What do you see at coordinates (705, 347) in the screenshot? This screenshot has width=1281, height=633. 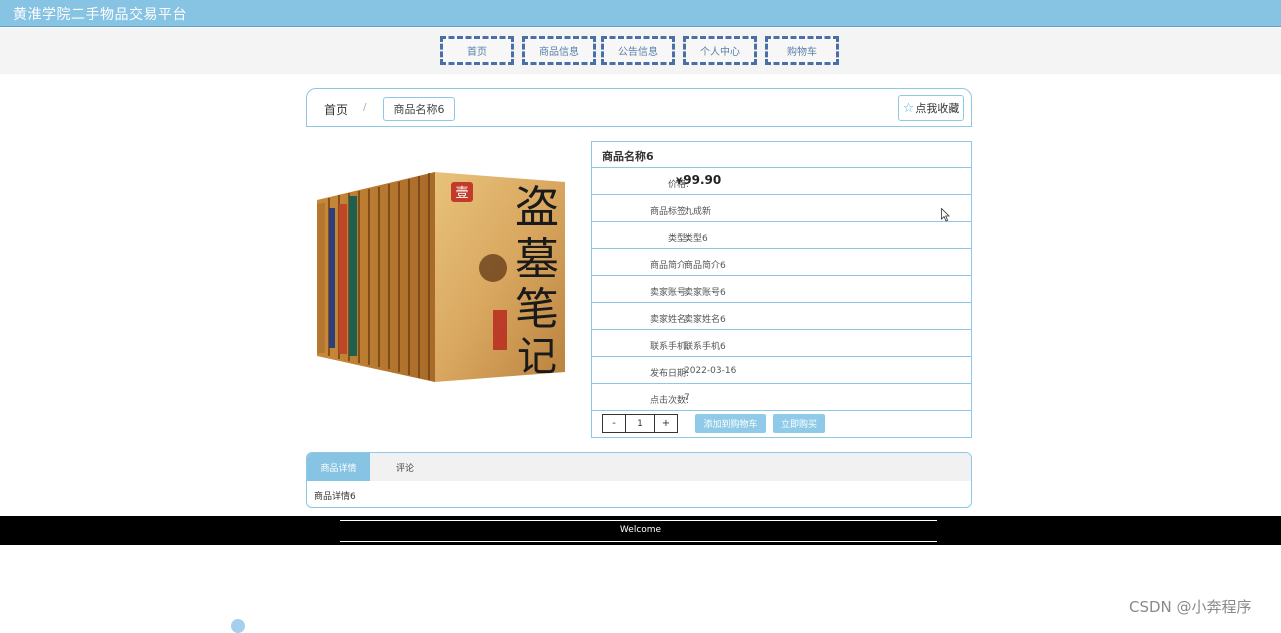 I see `info-value: 联系手机6` at bounding box center [705, 347].